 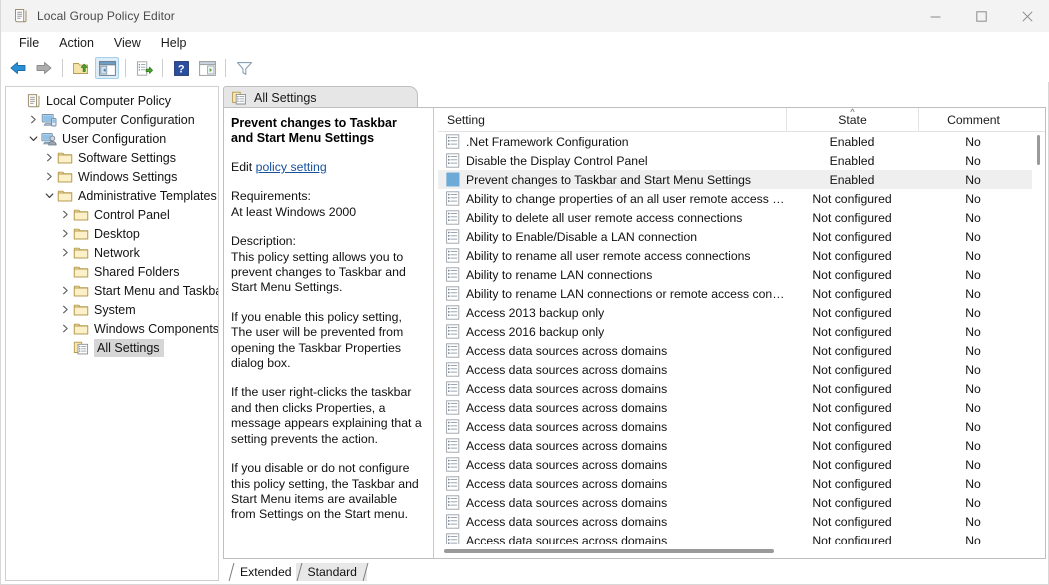 I want to click on tab-extended: Extended, so click(x=265, y=572).